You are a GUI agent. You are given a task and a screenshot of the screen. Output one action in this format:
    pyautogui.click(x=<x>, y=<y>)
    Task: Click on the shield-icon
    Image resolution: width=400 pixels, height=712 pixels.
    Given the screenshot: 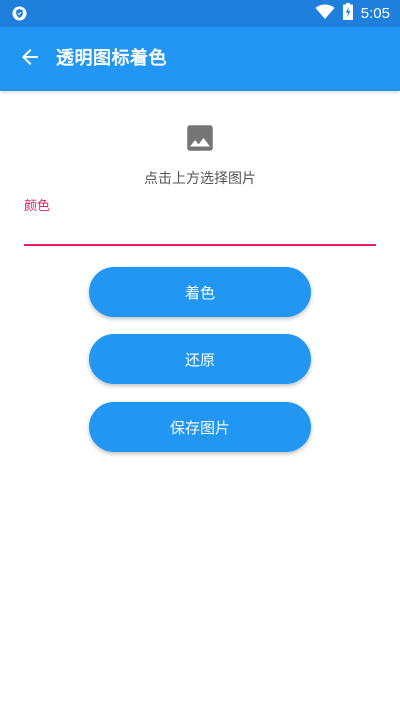 What is the action you would take?
    pyautogui.click(x=19, y=13)
    